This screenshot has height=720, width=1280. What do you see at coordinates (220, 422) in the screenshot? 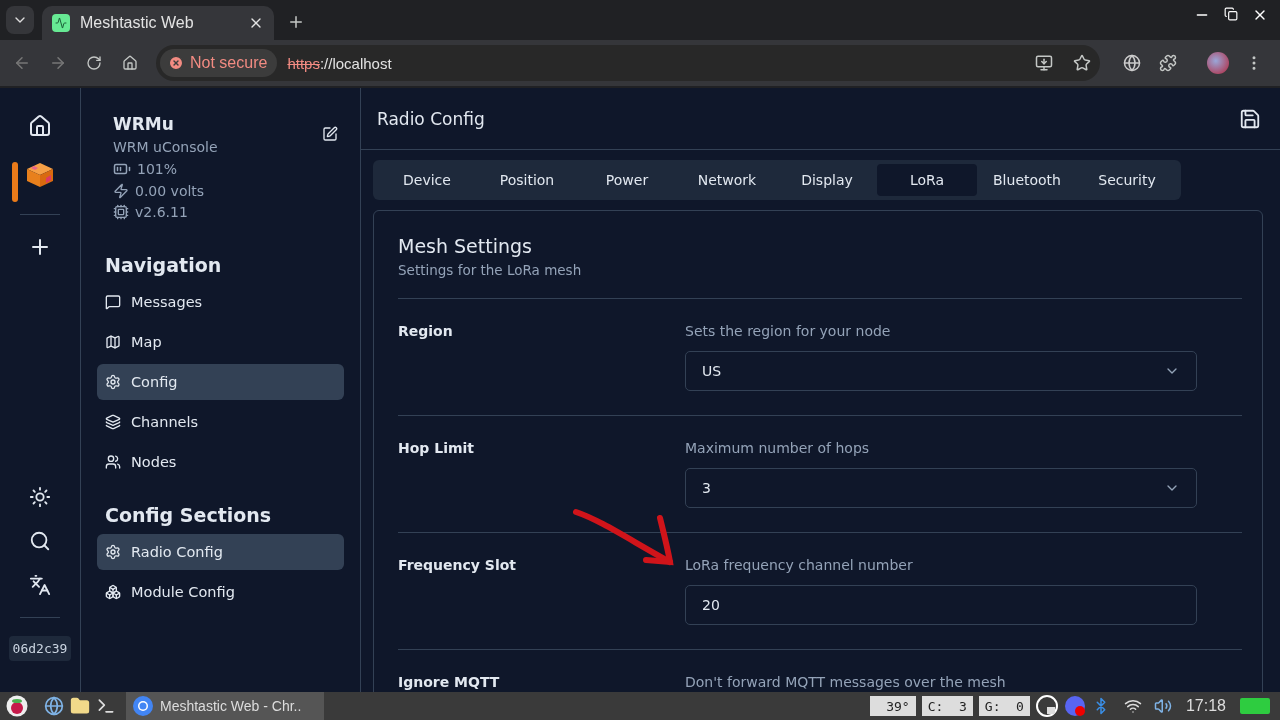
I see `nav-item: Channels` at bounding box center [220, 422].